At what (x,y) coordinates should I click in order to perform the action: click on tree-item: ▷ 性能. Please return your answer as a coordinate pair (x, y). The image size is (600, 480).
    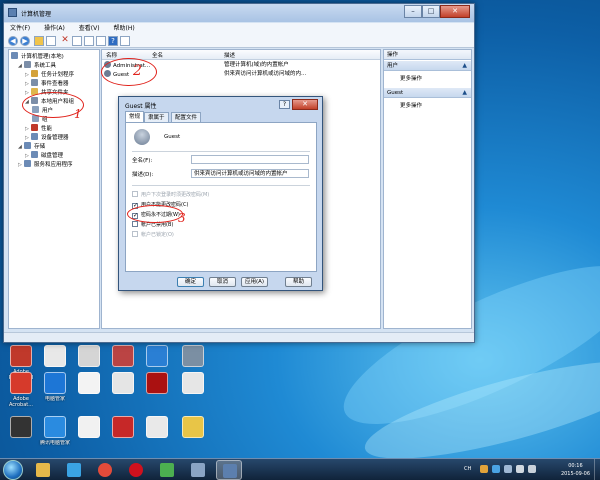
    Looking at the image, I should click on (38, 128).